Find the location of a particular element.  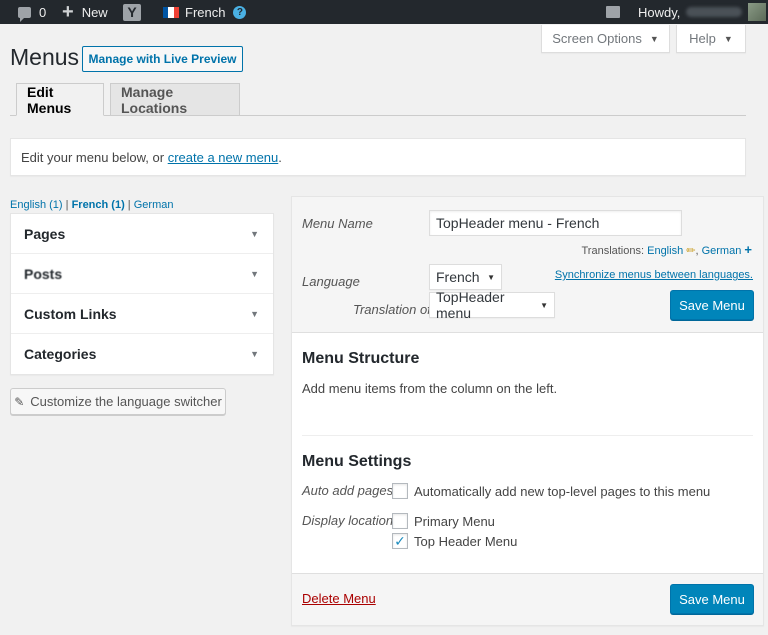

language-menu: French ? is located at coordinates (205, 12).